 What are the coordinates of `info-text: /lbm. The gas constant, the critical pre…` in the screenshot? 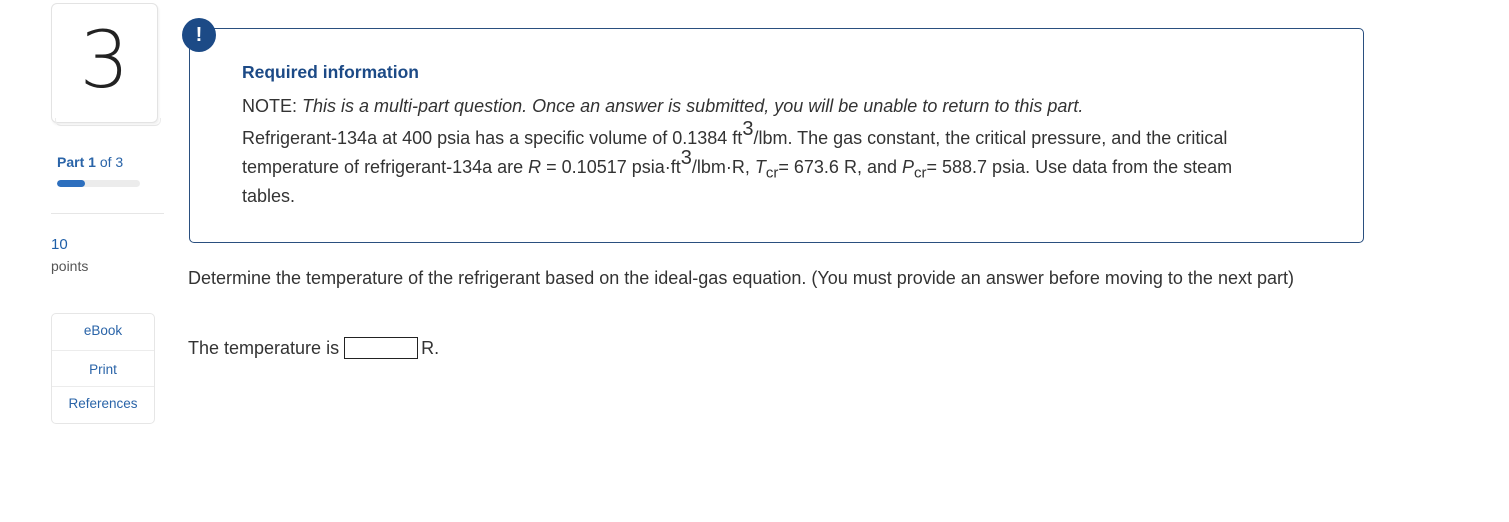 It's located at (990, 138).